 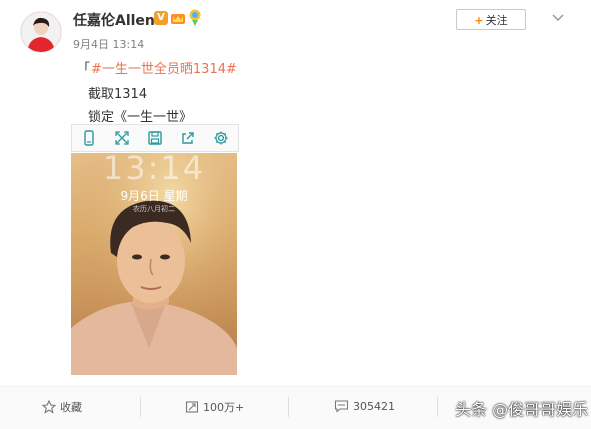 What do you see at coordinates (161, 18) in the screenshot?
I see `verified-icon: V` at bounding box center [161, 18].